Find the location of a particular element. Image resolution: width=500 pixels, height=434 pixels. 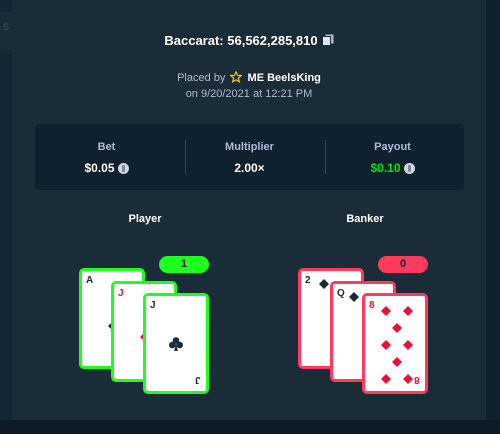

card-rank: A is located at coordinates (90, 280).